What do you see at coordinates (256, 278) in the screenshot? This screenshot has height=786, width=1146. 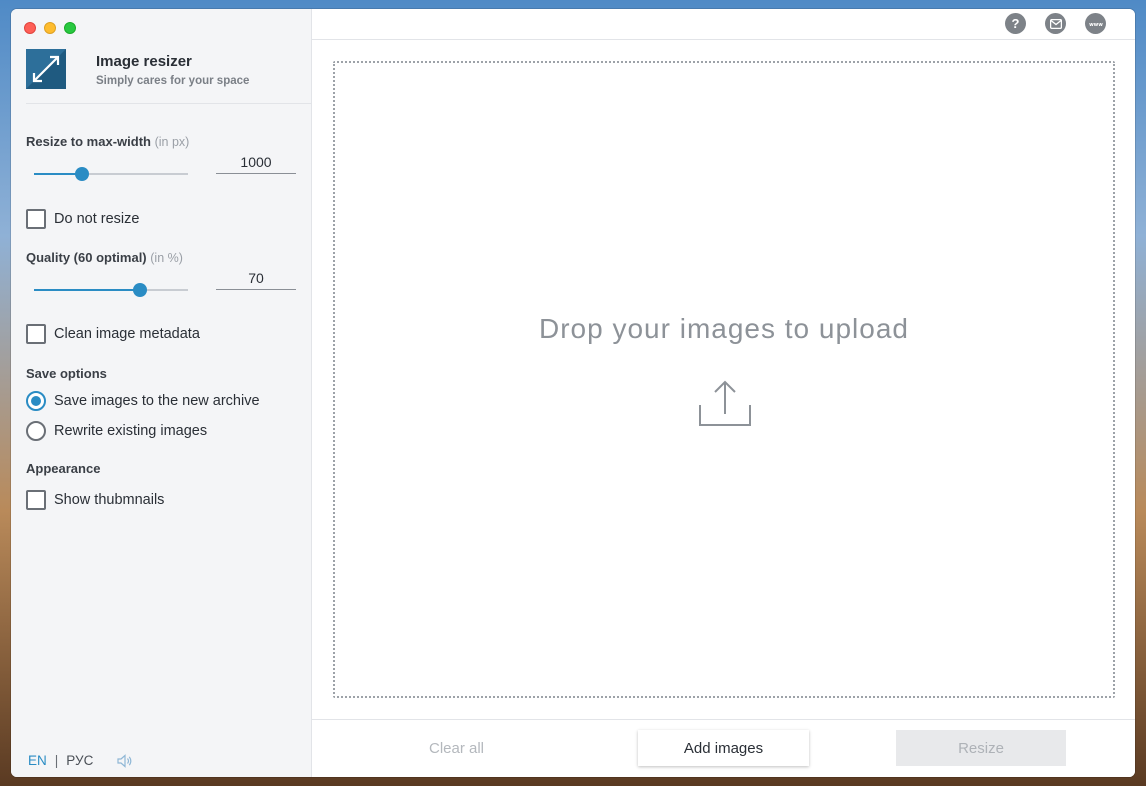 I see `quality-input` at bounding box center [256, 278].